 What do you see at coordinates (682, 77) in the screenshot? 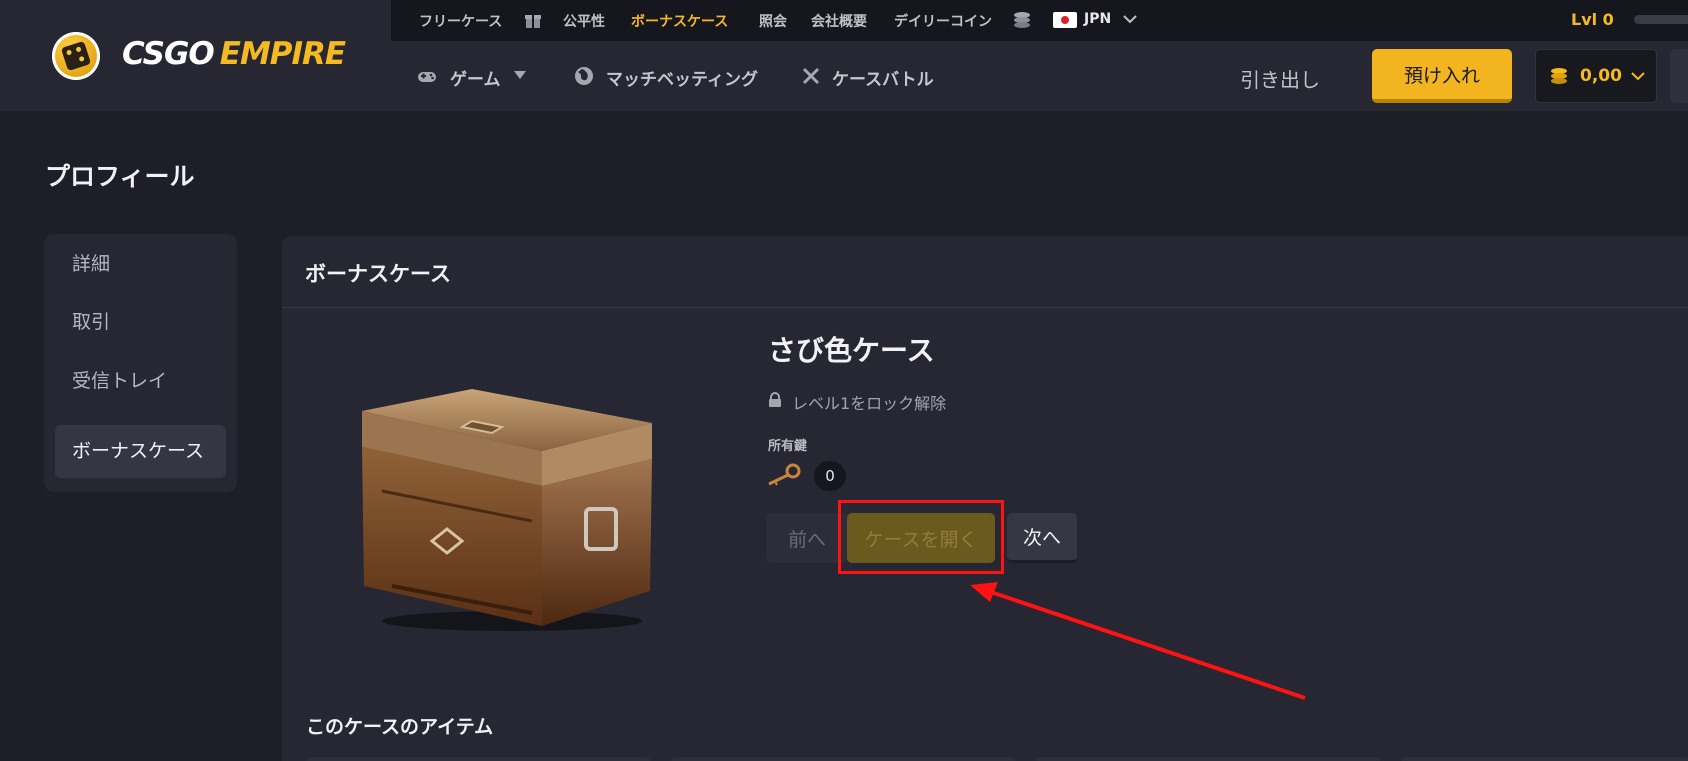
I see `match-betting-link: マッチベッティング` at bounding box center [682, 77].